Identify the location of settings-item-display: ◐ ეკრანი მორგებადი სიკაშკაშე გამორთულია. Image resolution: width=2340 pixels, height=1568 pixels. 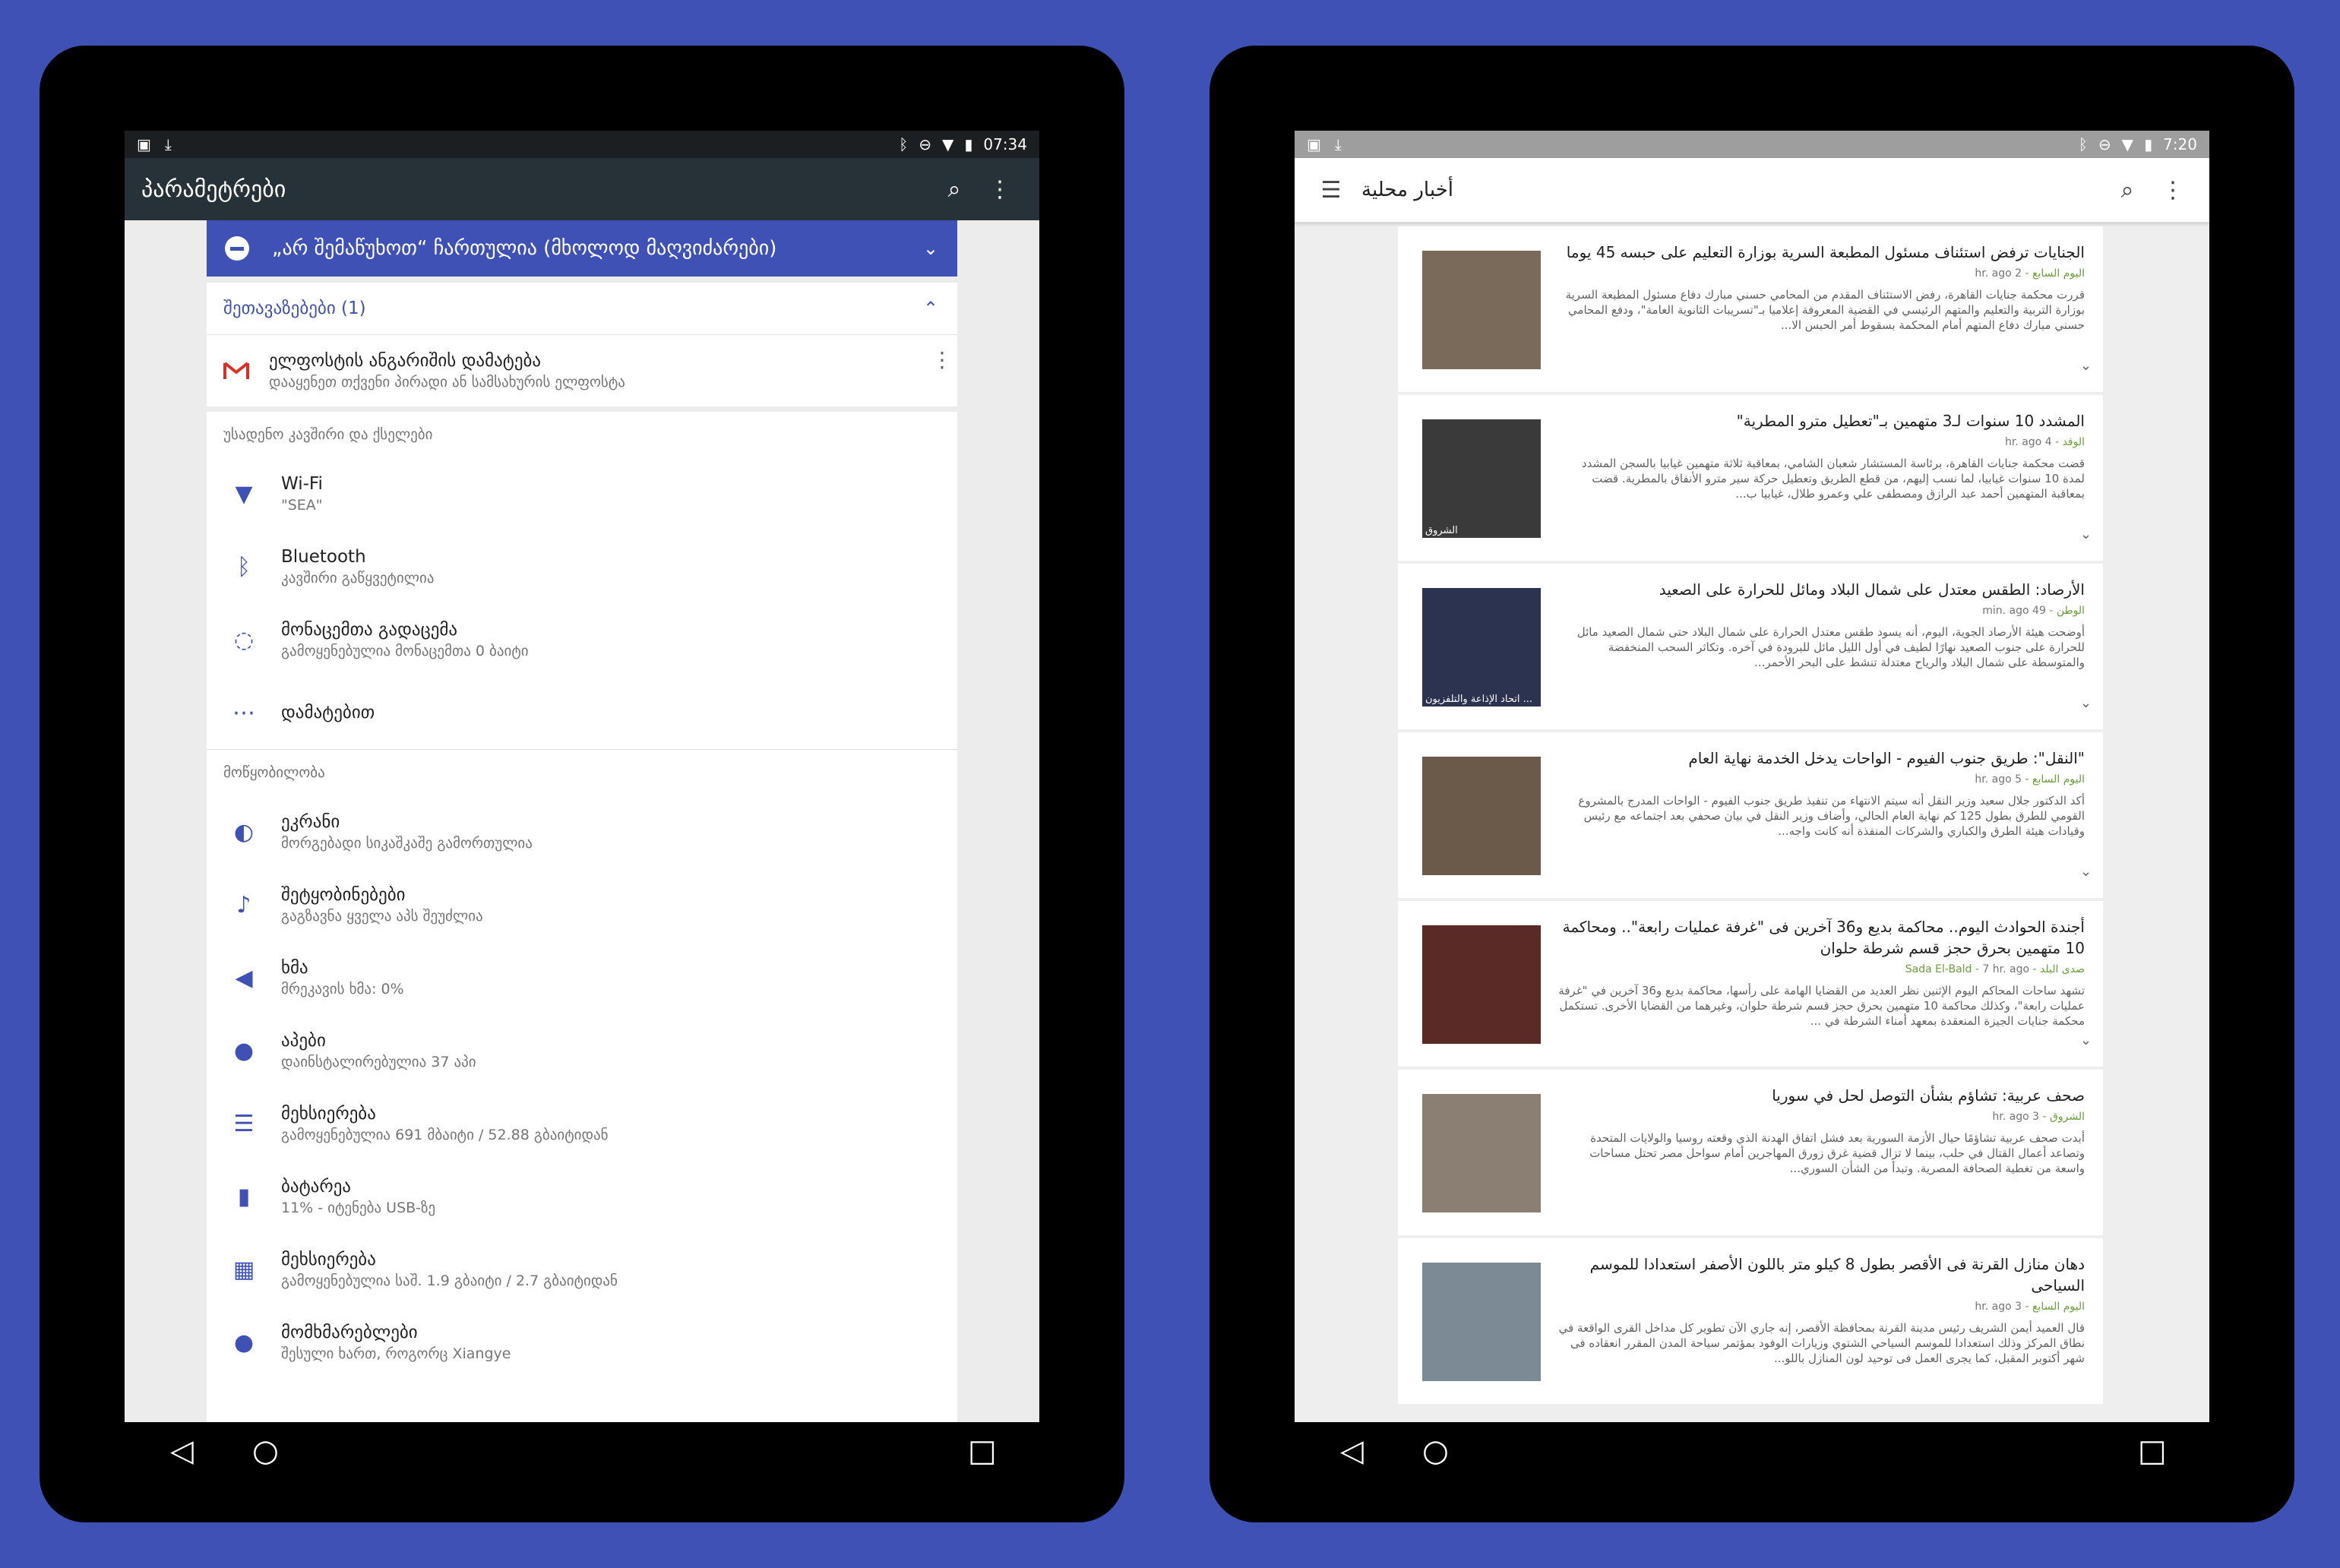
(582, 832).